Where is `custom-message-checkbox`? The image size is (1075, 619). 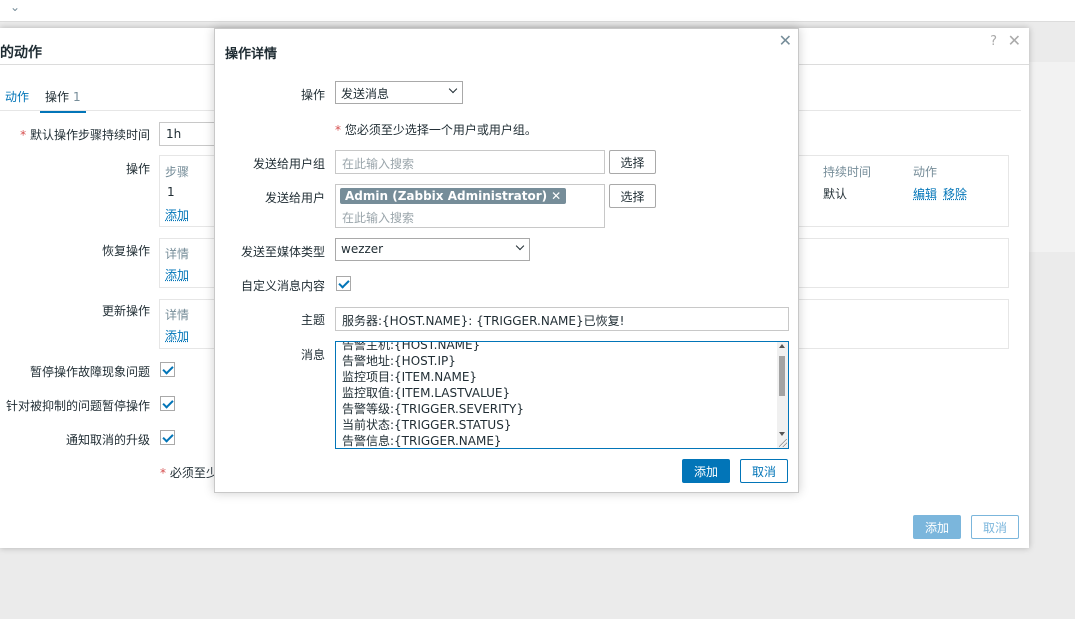
custom-message-checkbox is located at coordinates (343, 283).